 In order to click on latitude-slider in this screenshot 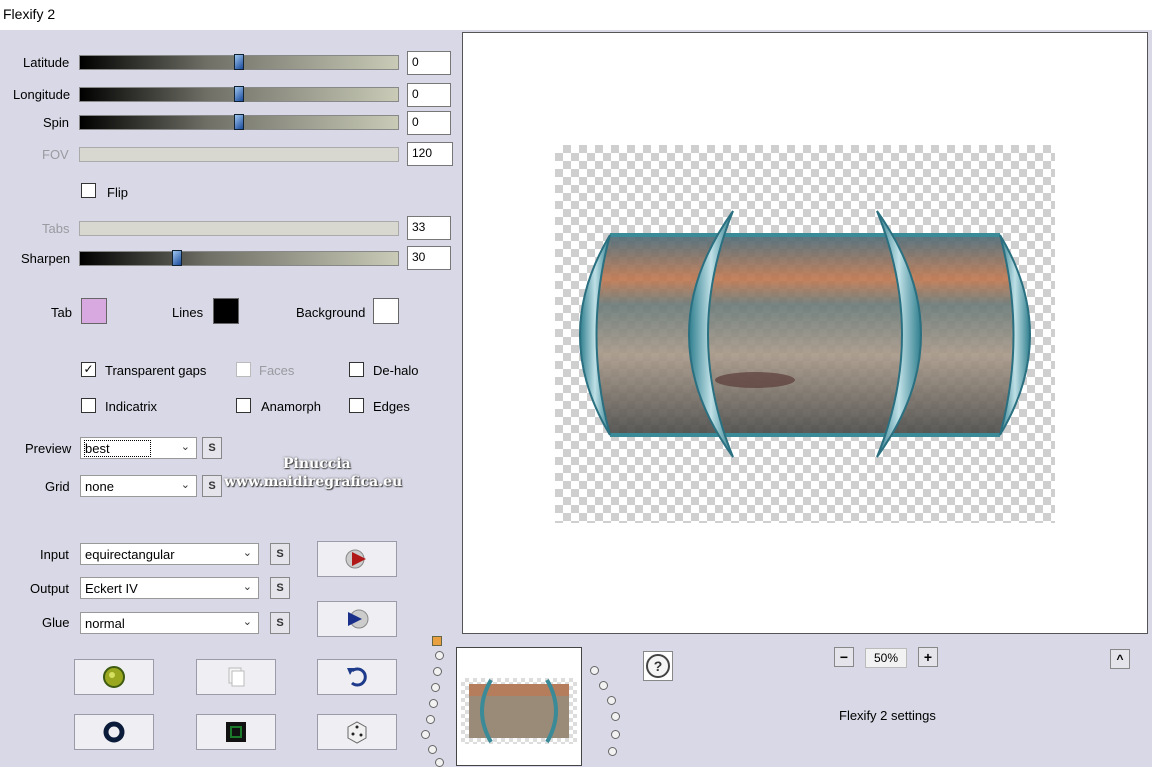, I will do `click(239, 62)`.